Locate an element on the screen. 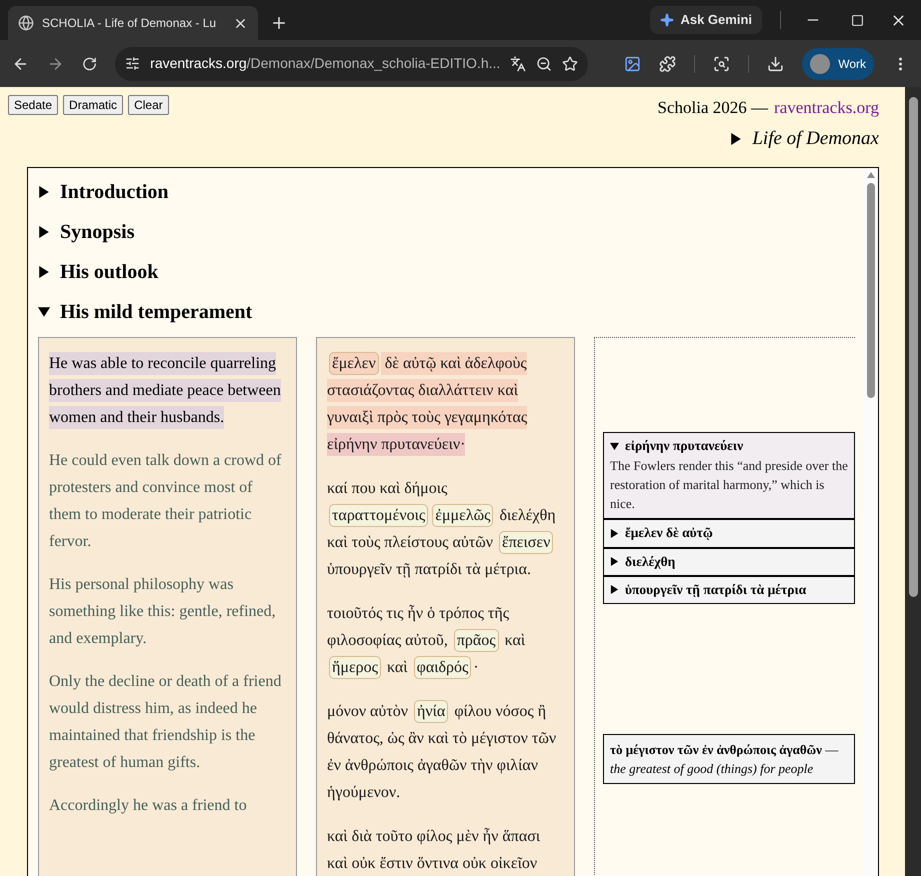  section-toggle: Synopsis is located at coordinates (450, 232).